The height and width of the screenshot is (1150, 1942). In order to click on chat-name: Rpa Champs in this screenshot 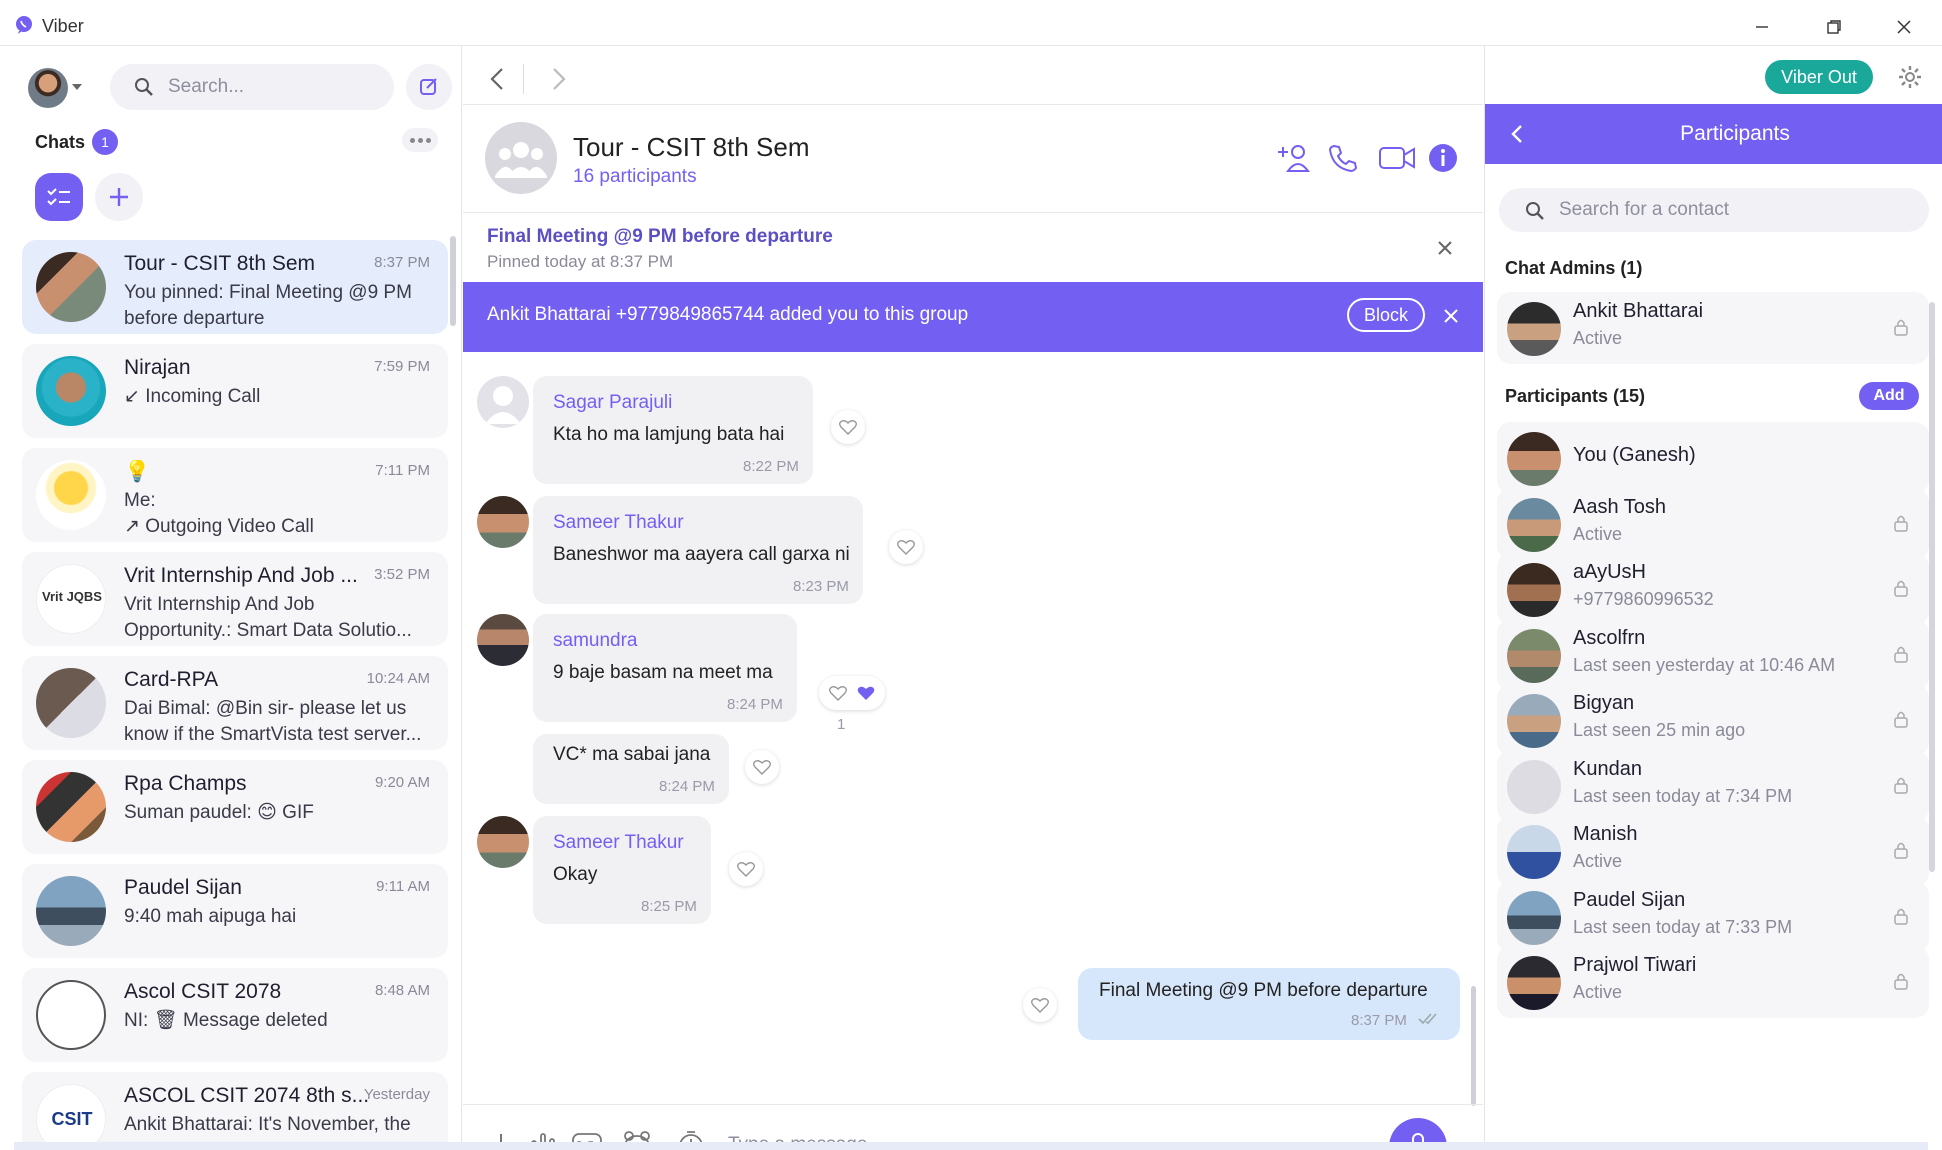, I will do `click(185, 783)`.